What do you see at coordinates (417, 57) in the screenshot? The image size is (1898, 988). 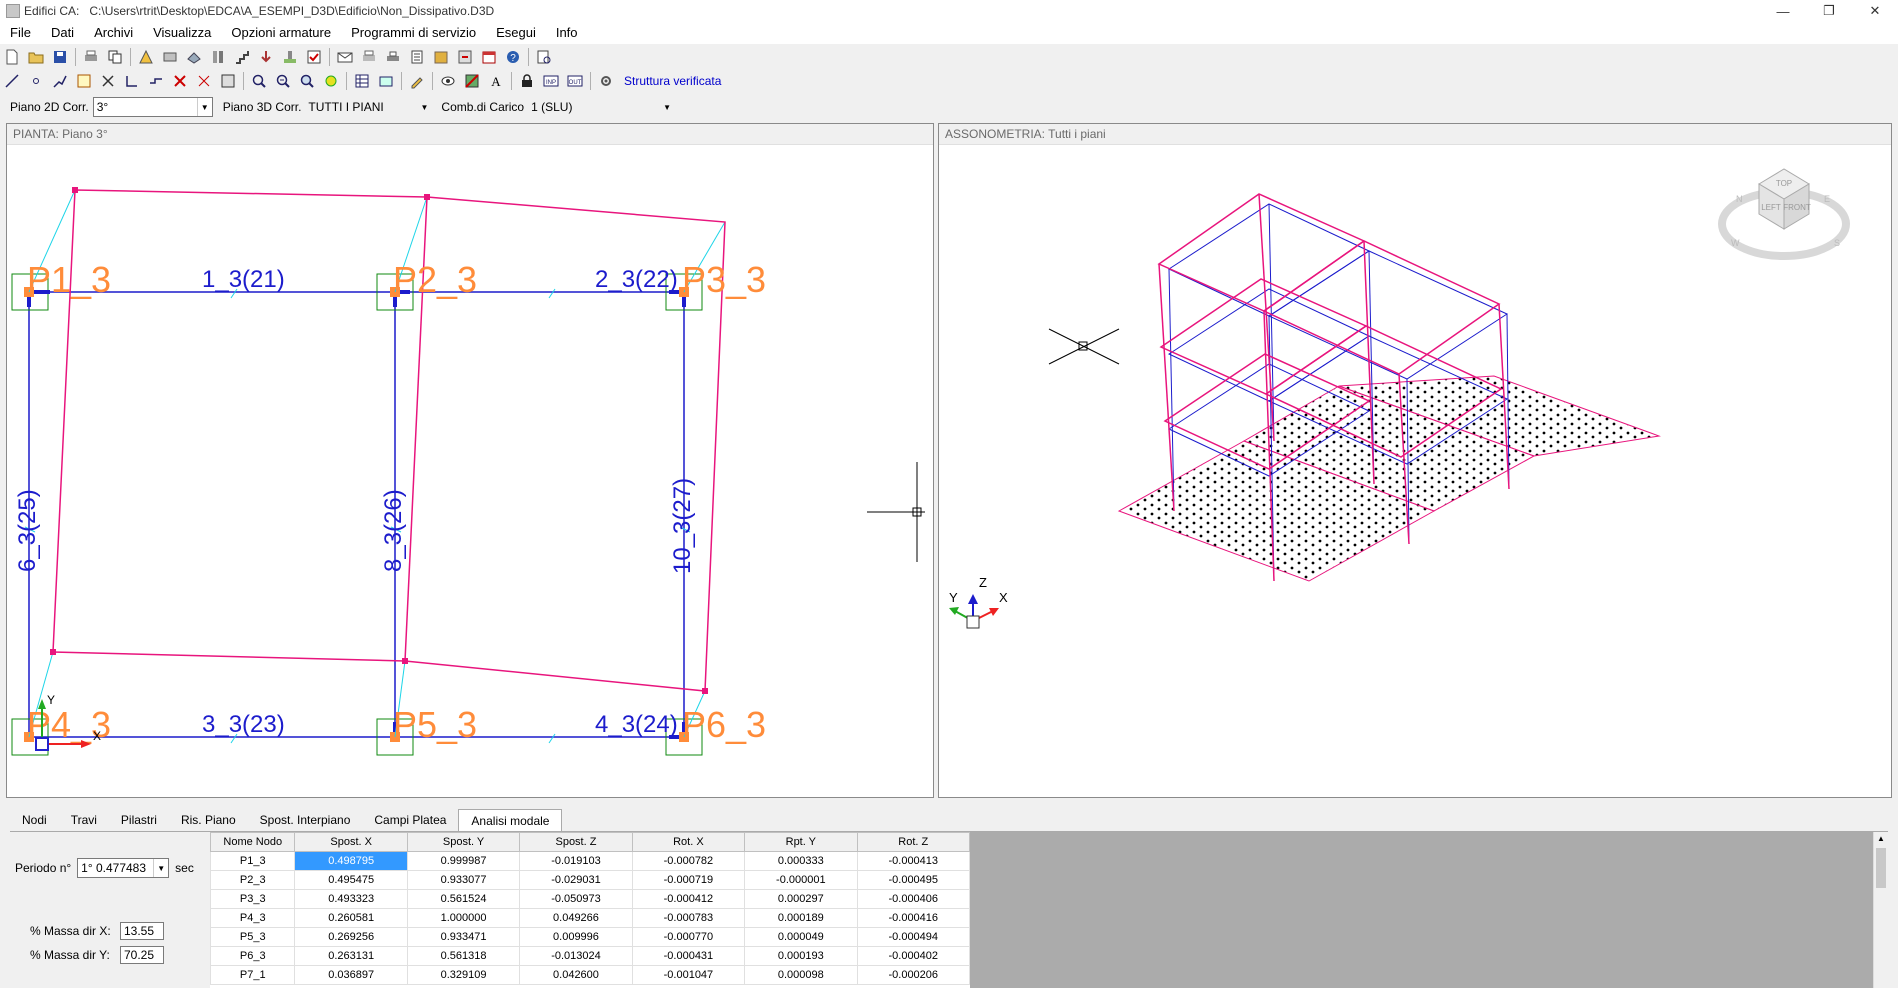 I see `report-icon` at bounding box center [417, 57].